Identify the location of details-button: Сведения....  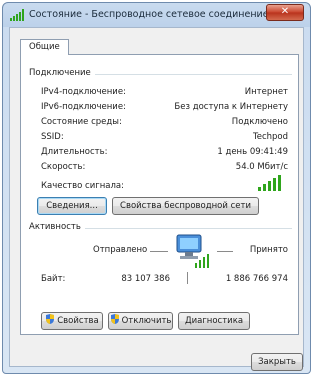
(72, 206).